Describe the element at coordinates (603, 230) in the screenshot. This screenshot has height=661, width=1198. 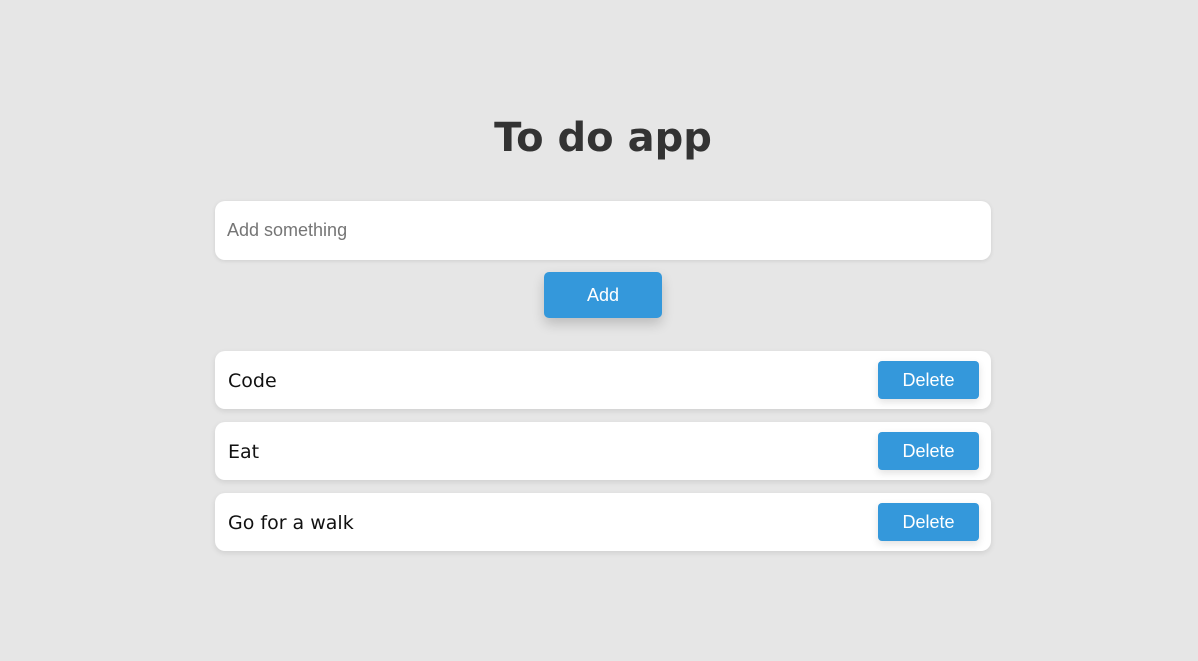
I see `add-todo-input` at that location.